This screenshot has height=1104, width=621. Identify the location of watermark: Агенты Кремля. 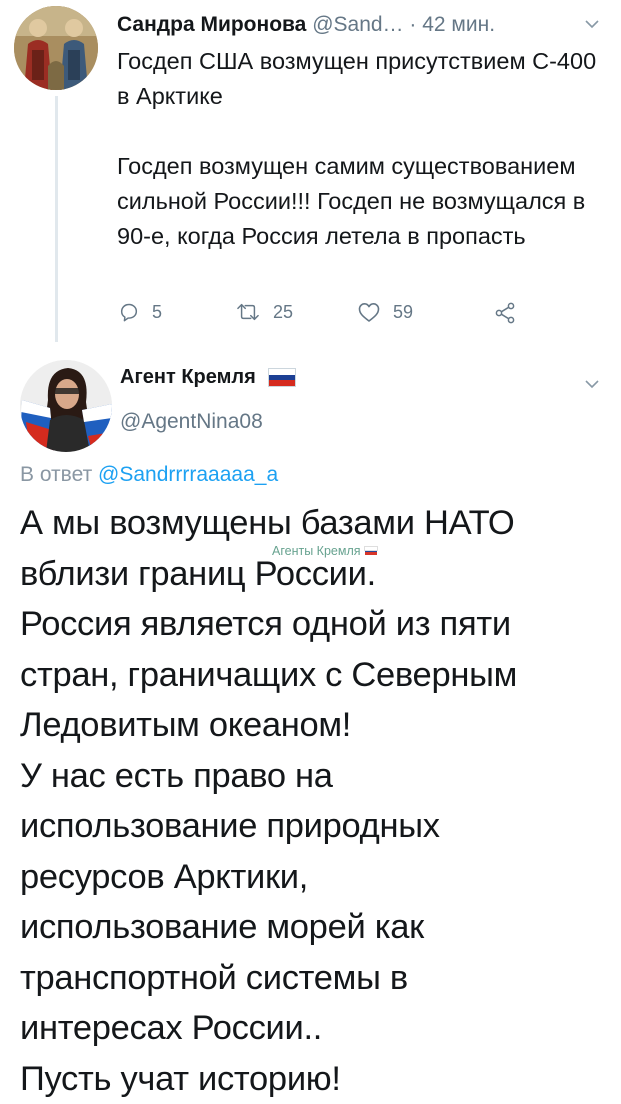
(324, 551).